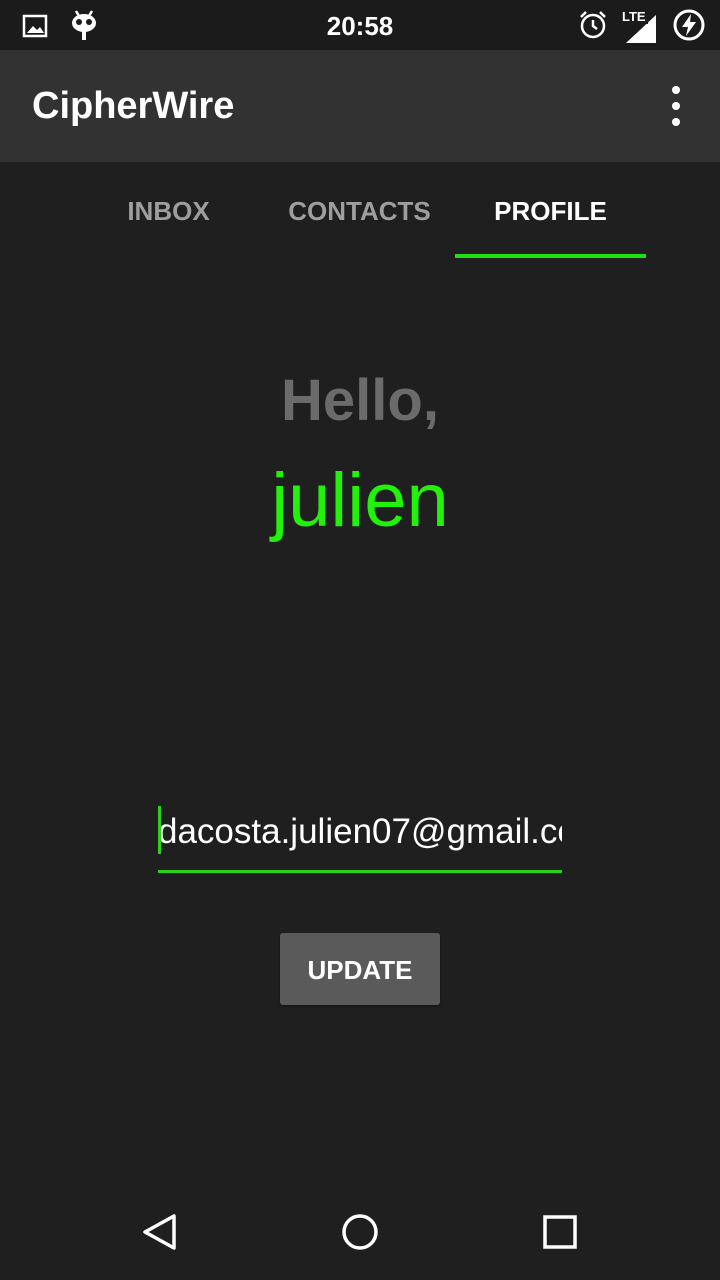  I want to click on tab-indicator, so click(550, 256).